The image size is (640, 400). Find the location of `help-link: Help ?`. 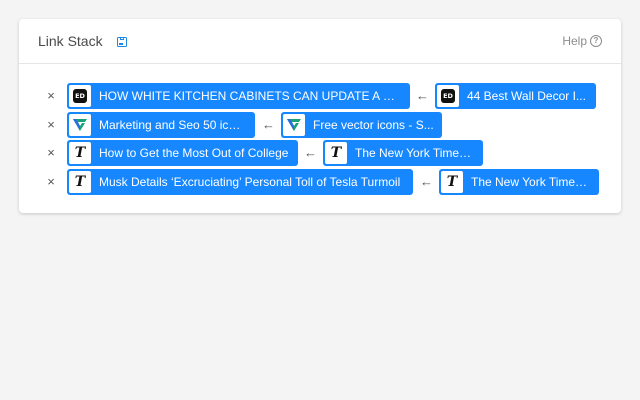

help-link: Help ? is located at coordinates (582, 41).